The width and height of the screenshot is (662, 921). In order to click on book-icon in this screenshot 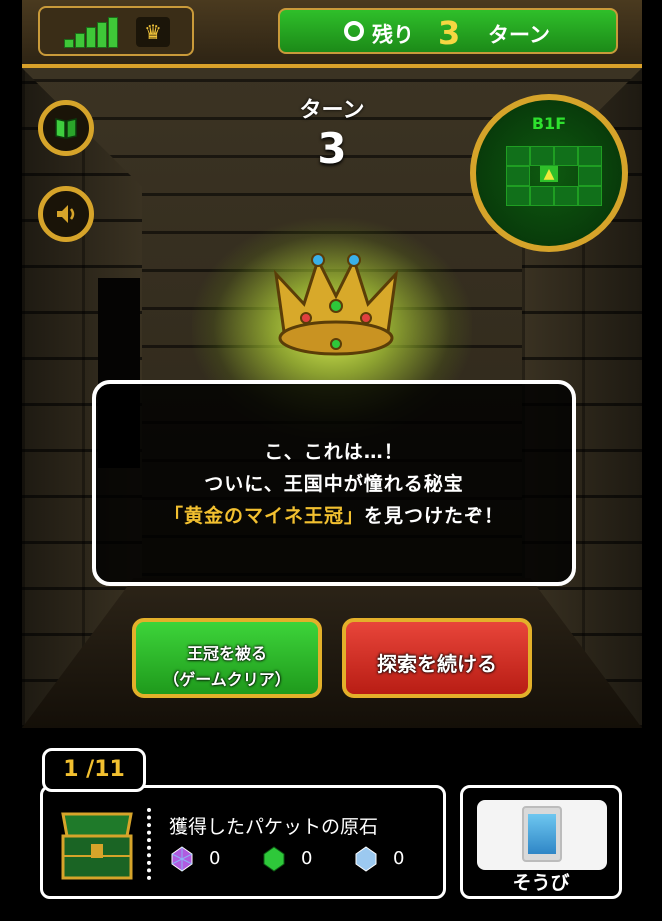, I will do `click(66, 128)`.